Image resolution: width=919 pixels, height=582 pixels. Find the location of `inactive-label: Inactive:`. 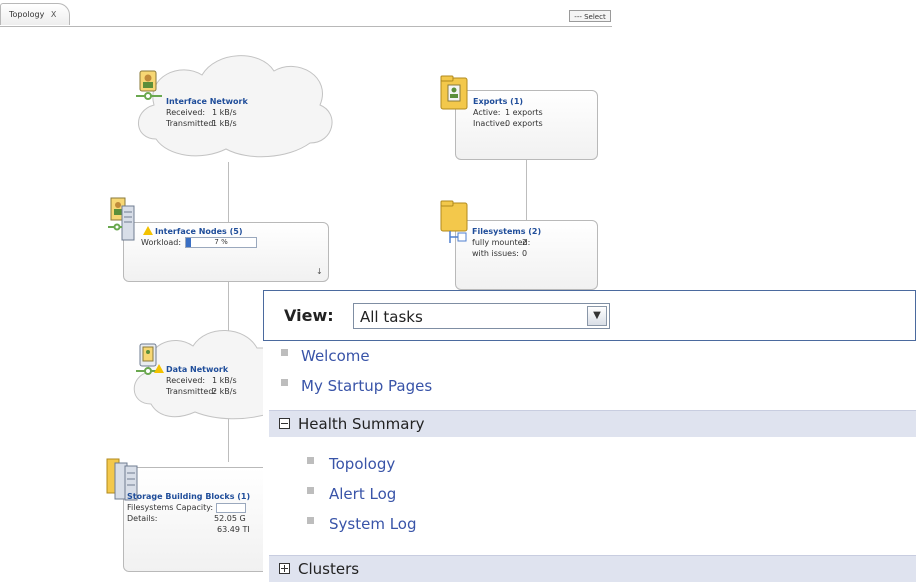

inactive-label: Inactive: is located at coordinates (490, 123).